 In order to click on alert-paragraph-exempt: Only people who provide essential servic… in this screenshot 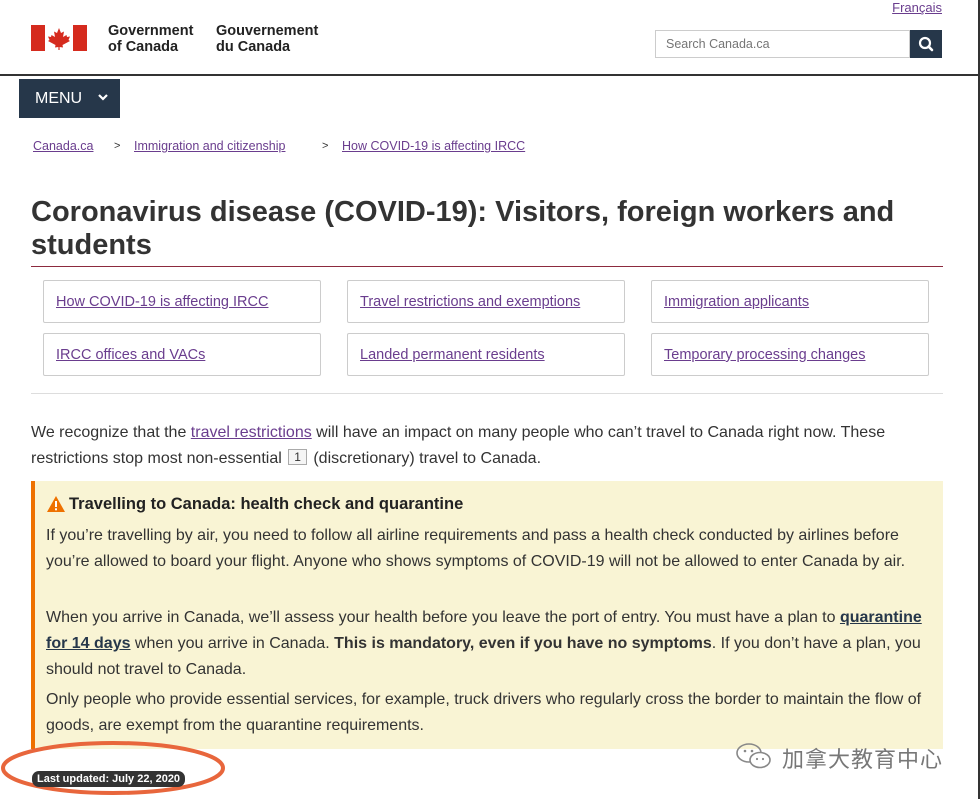, I will do `click(484, 712)`.